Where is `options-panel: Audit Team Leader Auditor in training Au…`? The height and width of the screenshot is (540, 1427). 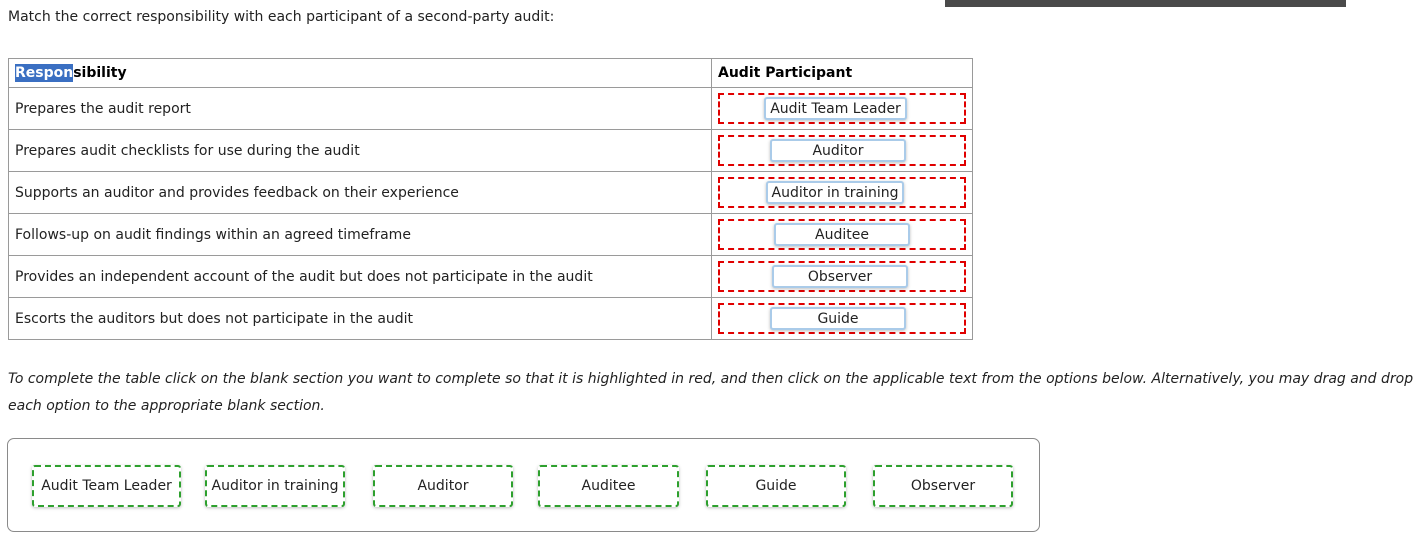 options-panel: Audit Team Leader Auditor in training Au… is located at coordinates (523, 485).